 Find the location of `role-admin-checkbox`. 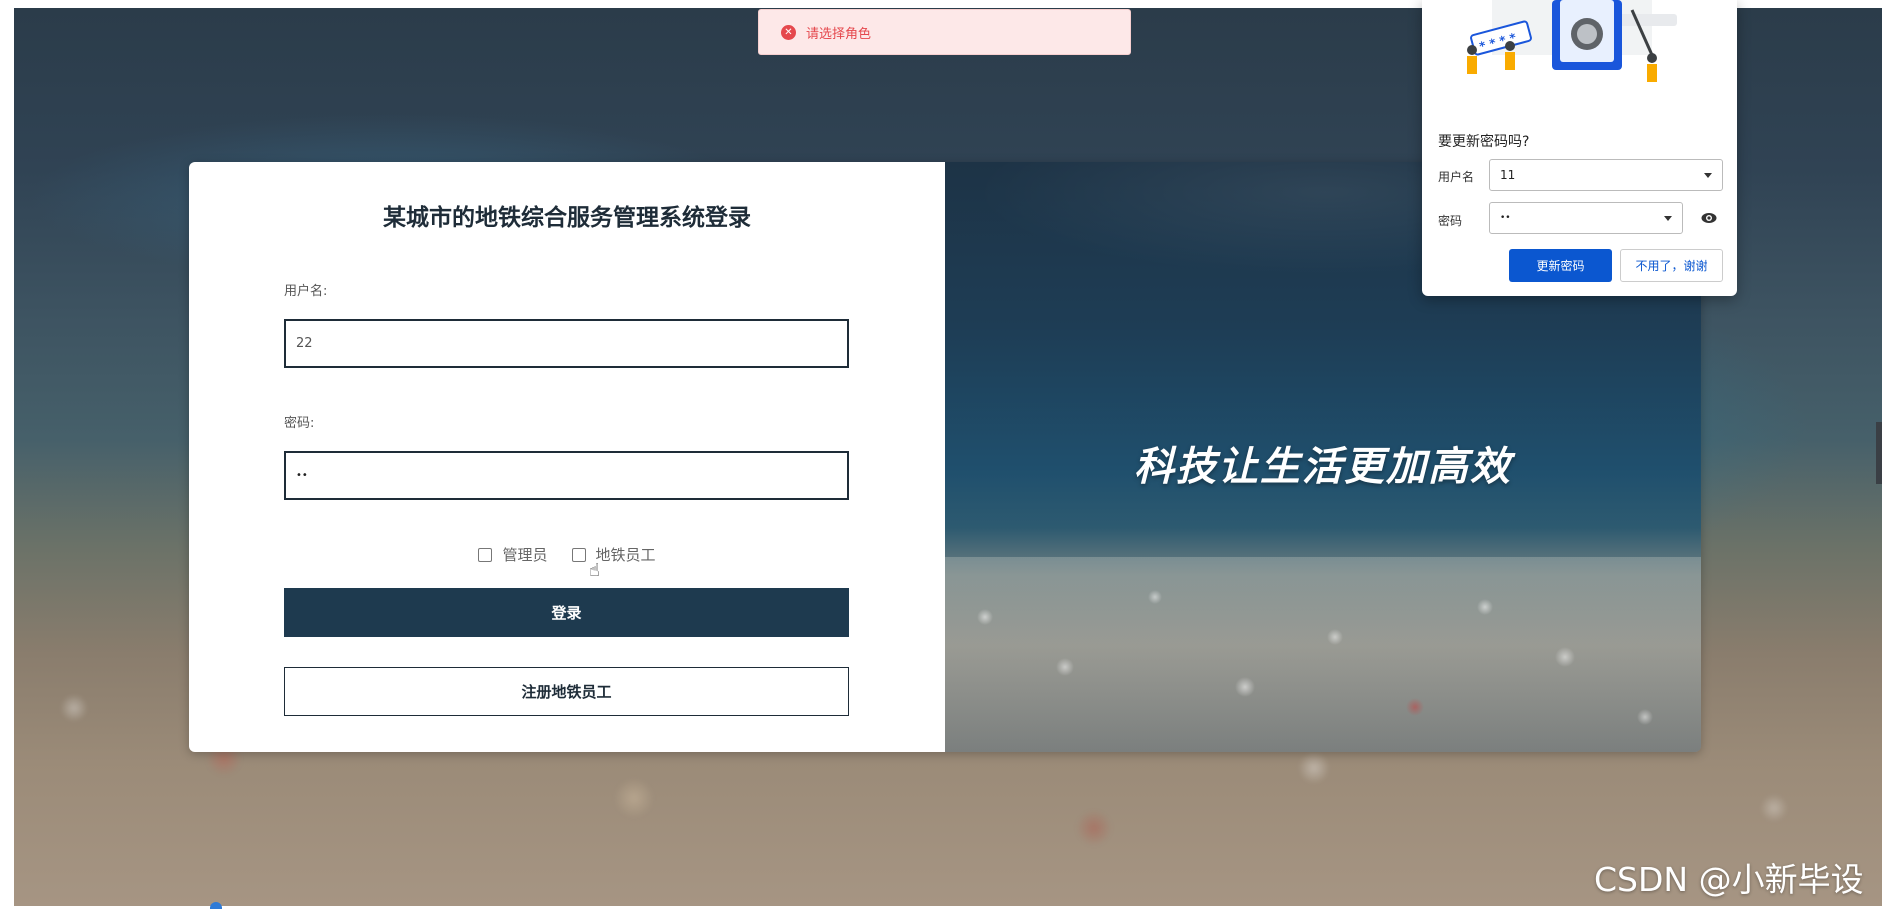

role-admin-checkbox is located at coordinates (485, 554).